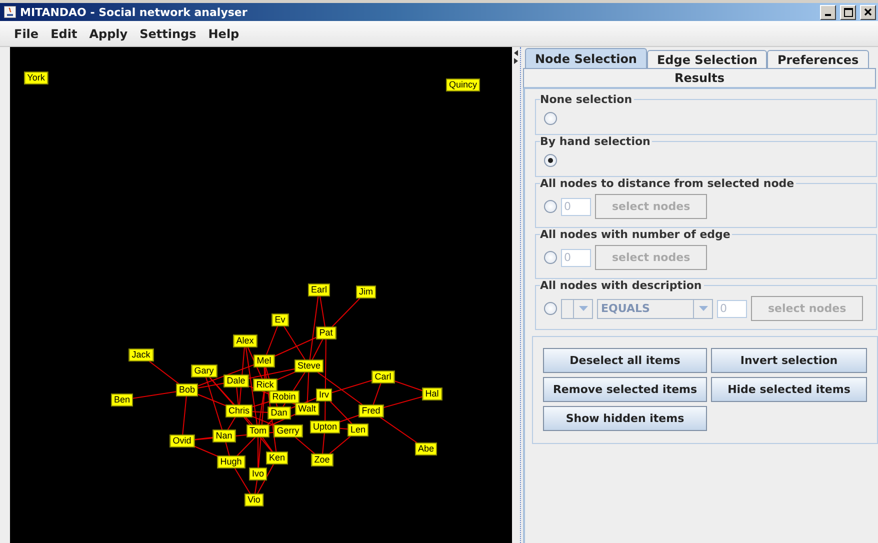 Image resolution: width=878 pixels, height=543 pixels. What do you see at coordinates (245, 341) in the screenshot?
I see `graph-node: Alex` at bounding box center [245, 341].